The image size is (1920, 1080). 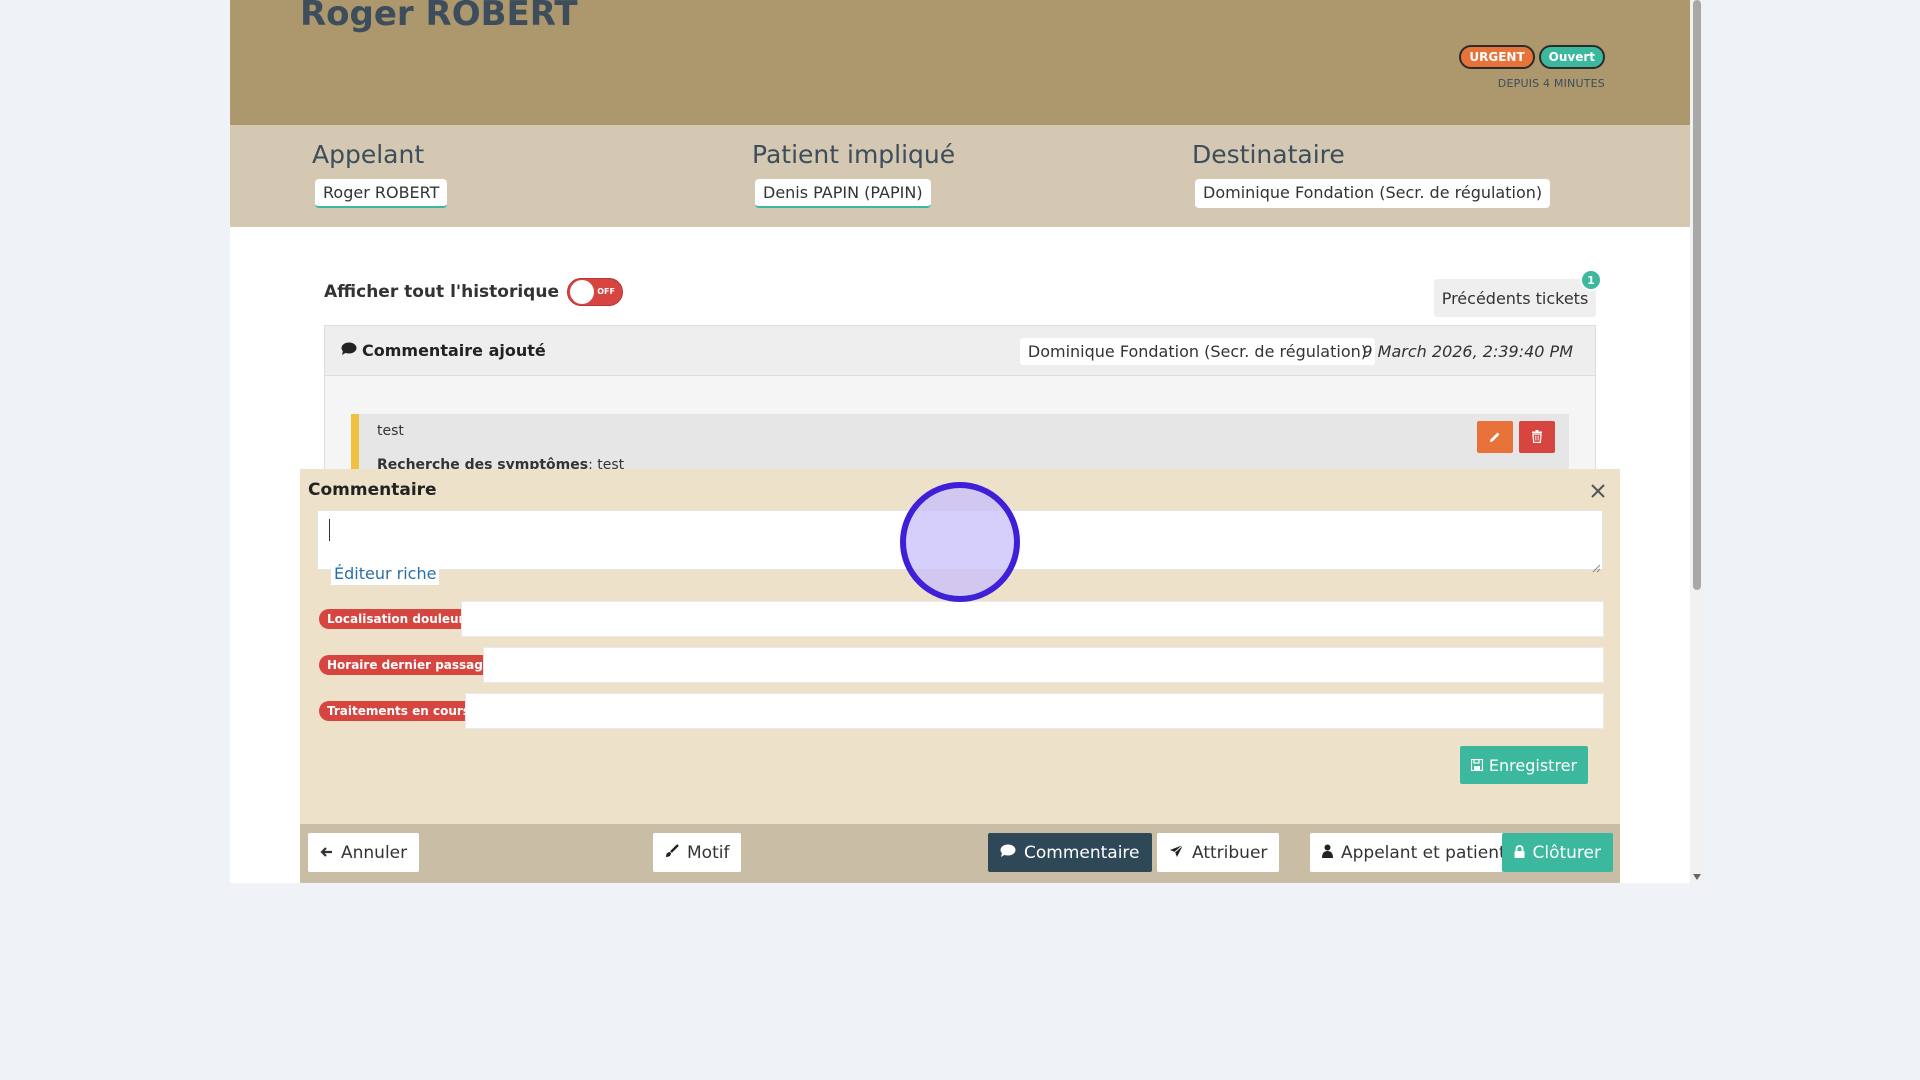 I want to click on motif-label: Motif, so click(x=708, y=852).